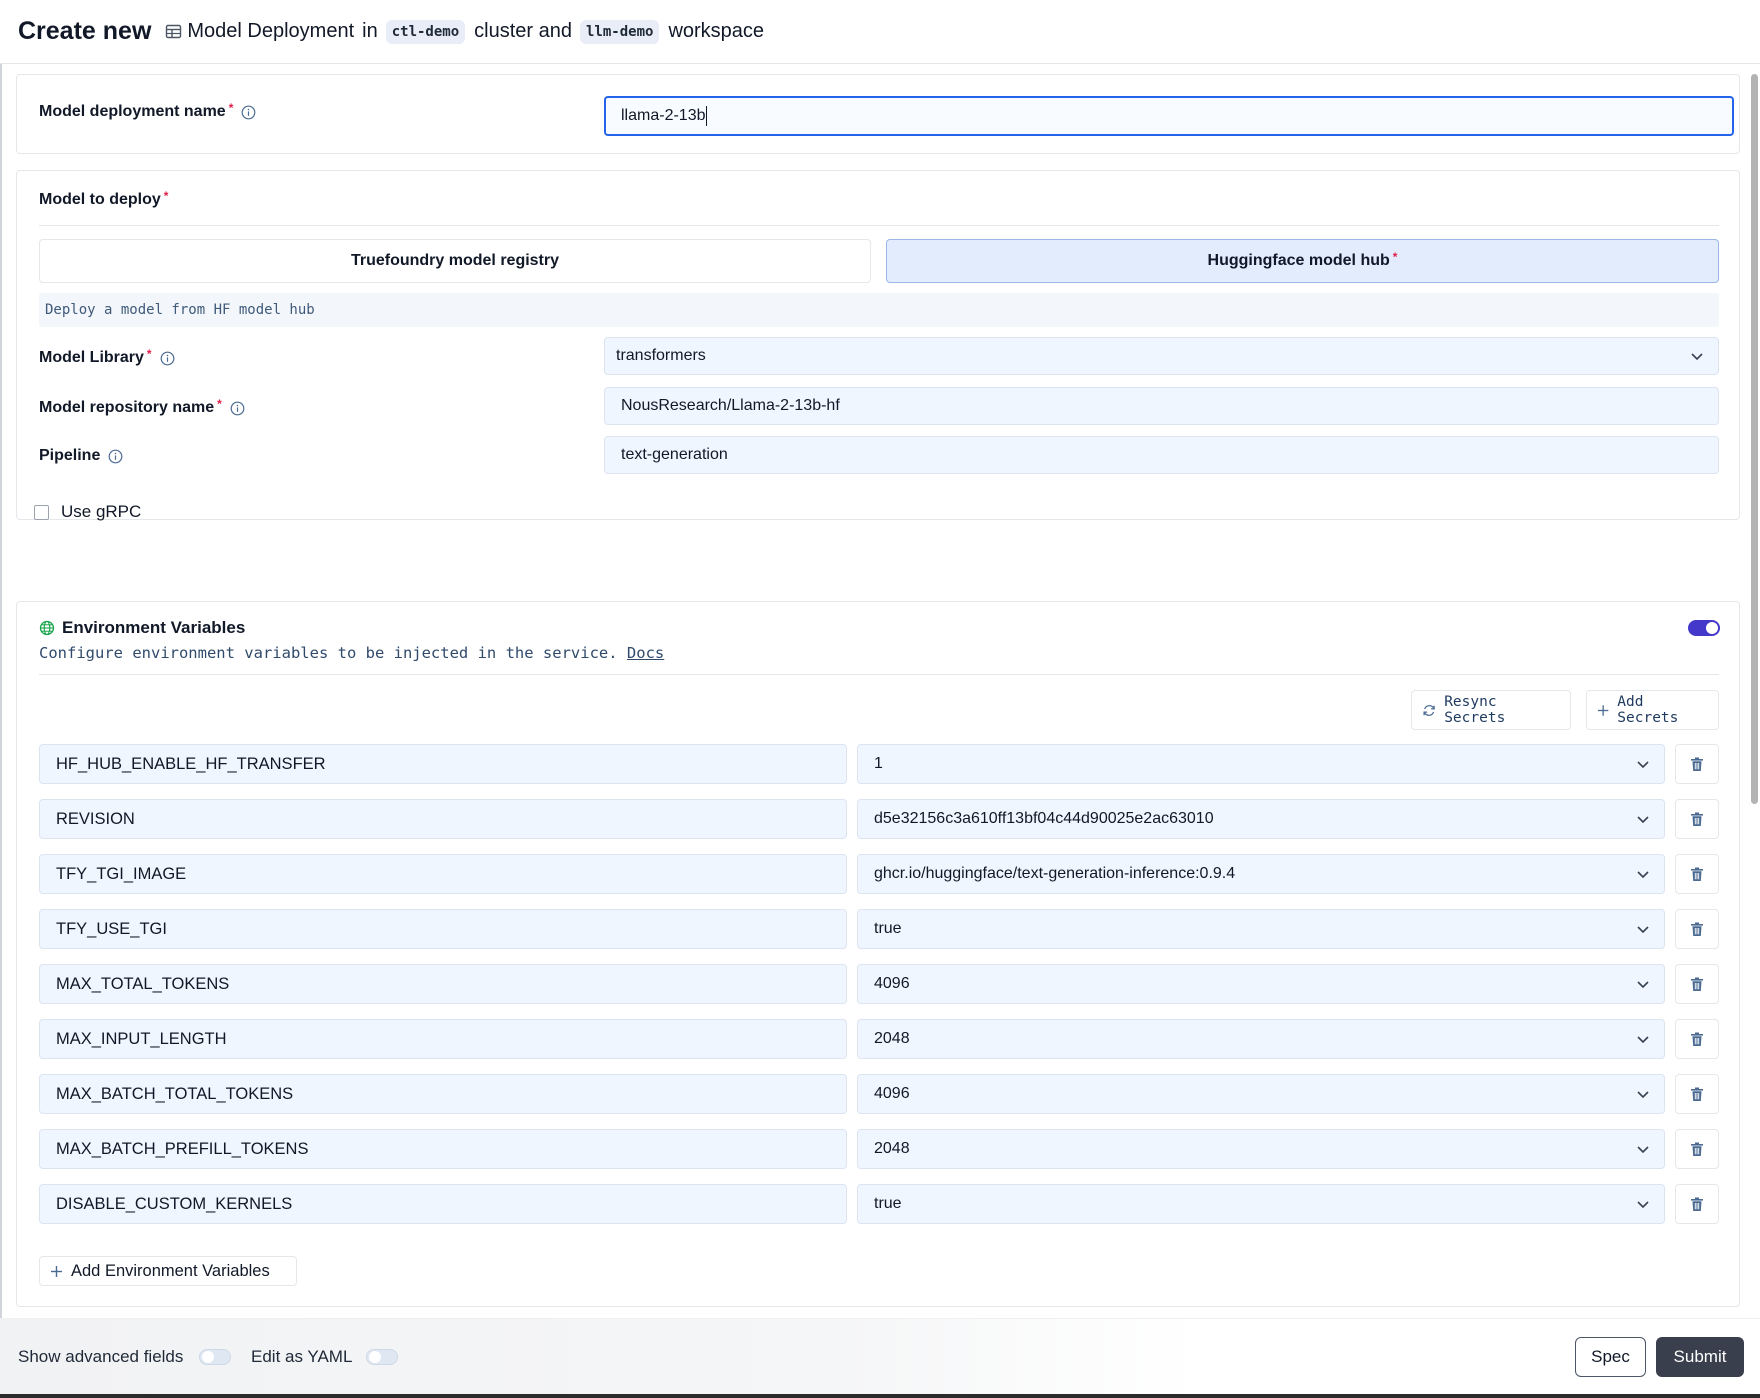 The width and height of the screenshot is (1760, 1398). What do you see at coordinates (154, 627) in the screenshot?
I see `env-vars-title-text: Environment Variables` at bounding box center [154, 627].